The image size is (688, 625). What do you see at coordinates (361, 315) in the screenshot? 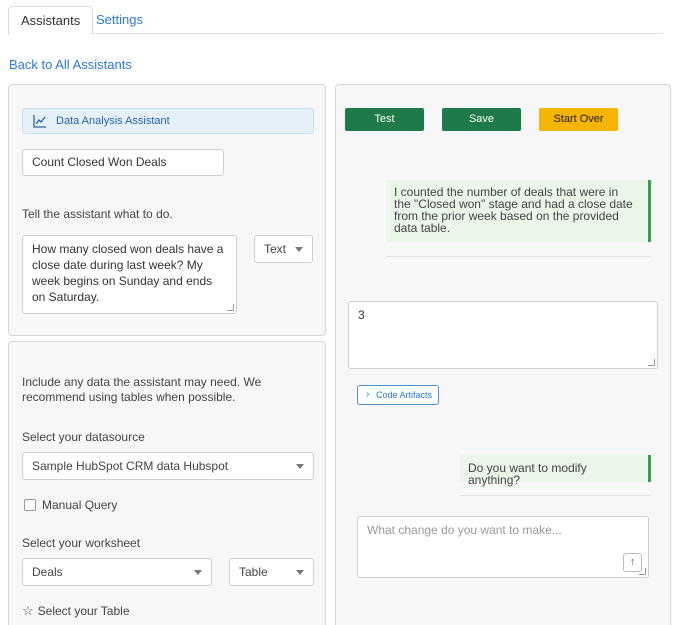
I see `result-value: 3` at bounding box center [361, 315].